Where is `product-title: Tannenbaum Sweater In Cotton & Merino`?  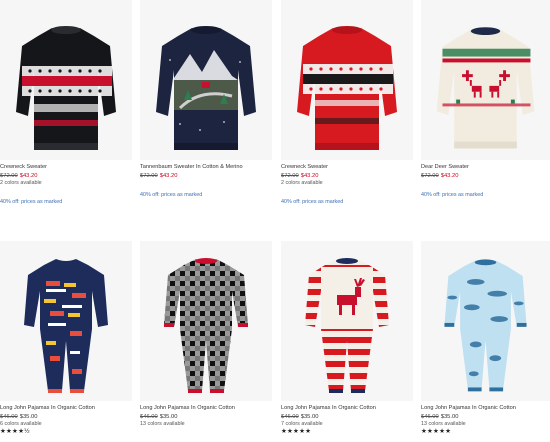 product-title: Tannenbaum Sweater In Cotton & Merino is located at coordinates (206, 167).